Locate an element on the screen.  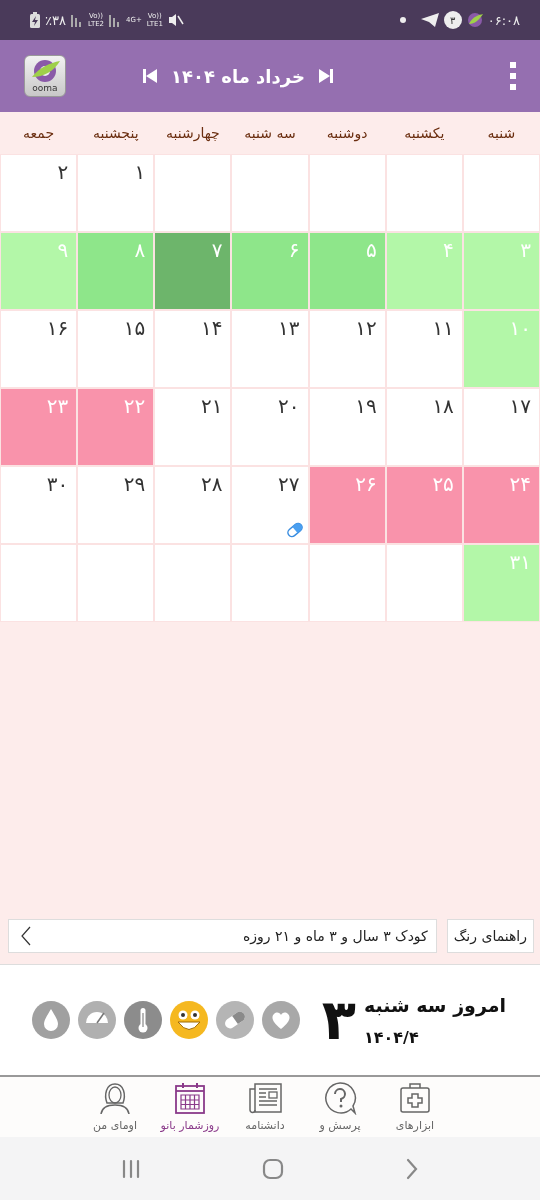
woman-avatar-icon is located at coordinates (115, 1098).